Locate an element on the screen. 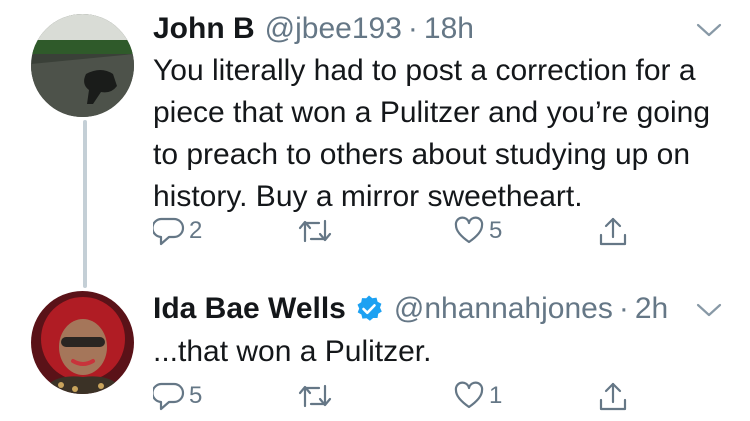 The image size is (750, 421). tweet-time: 18h is located at coordinates (449, 29).